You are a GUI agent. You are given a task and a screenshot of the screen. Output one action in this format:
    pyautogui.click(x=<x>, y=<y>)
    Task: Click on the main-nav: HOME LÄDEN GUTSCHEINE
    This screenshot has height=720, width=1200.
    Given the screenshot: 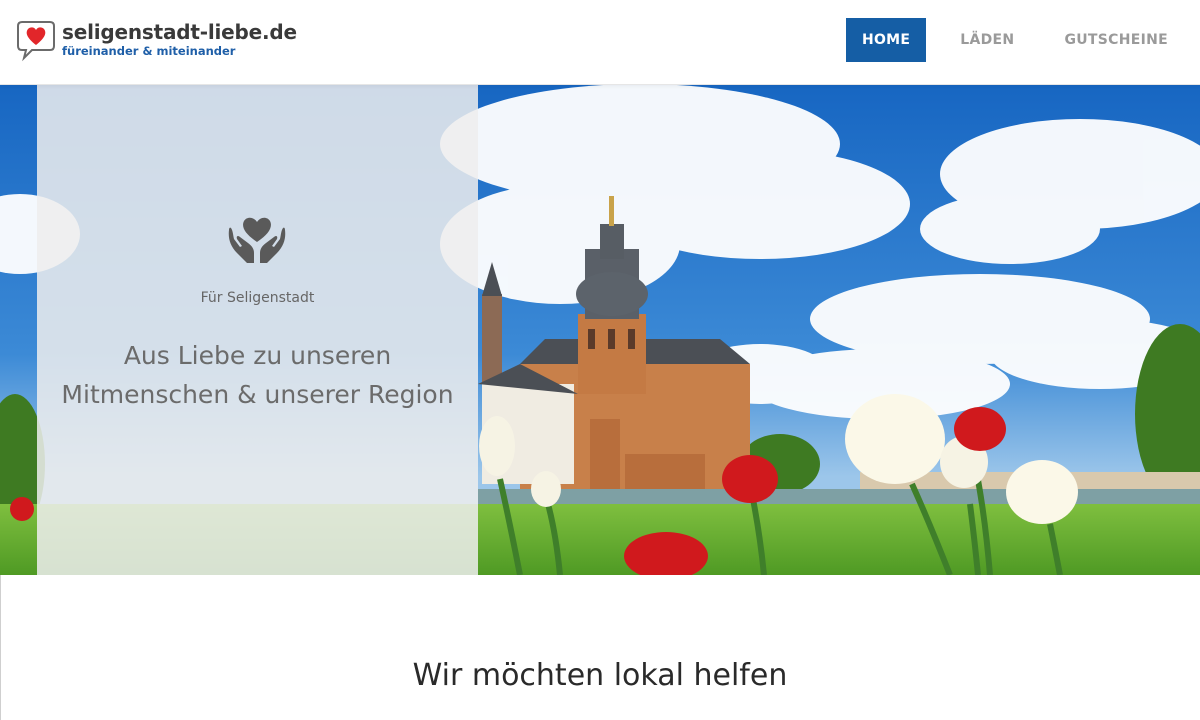 What is the action you would take?
    pyautogui.click(x=1010, y=40)
    